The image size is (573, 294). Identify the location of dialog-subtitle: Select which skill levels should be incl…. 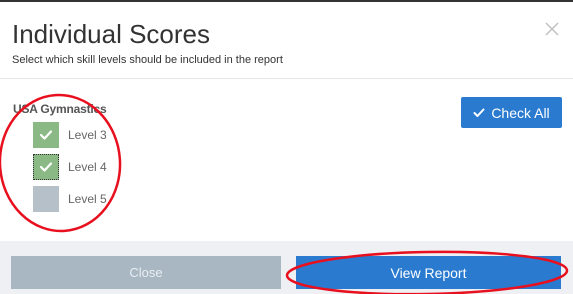
(147, 60).